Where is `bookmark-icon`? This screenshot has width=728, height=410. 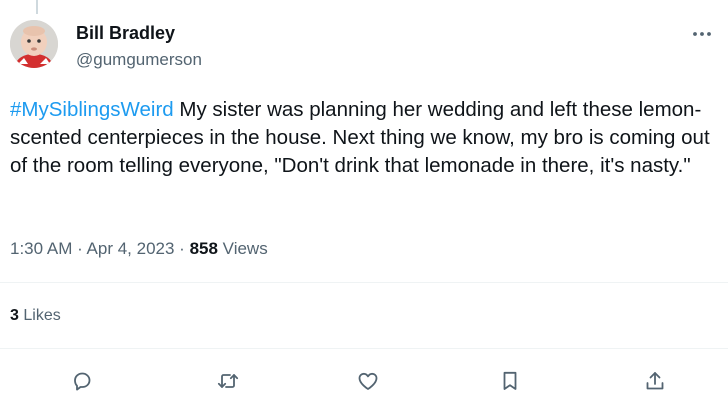 bookmark-icon is located at coordinates (510, 380).